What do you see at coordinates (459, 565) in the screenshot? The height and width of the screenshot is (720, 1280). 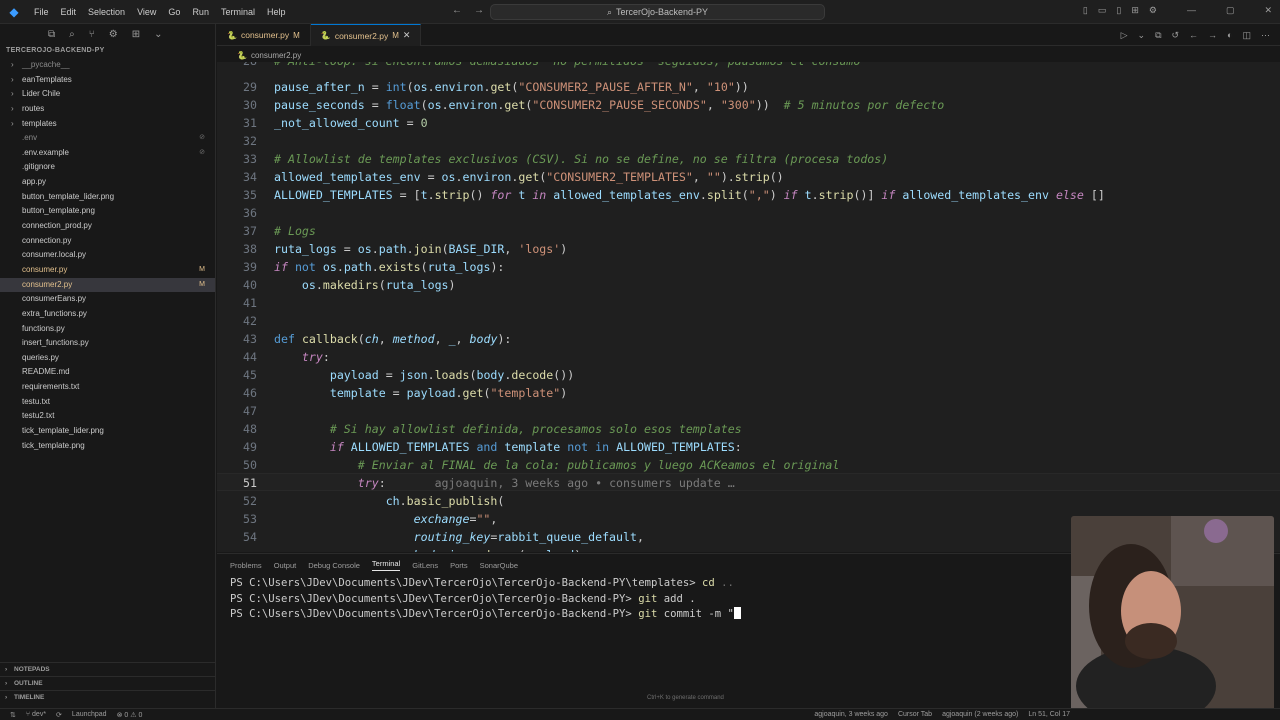 I see `tab-ports: Ports` at bounding box center [459, 565].